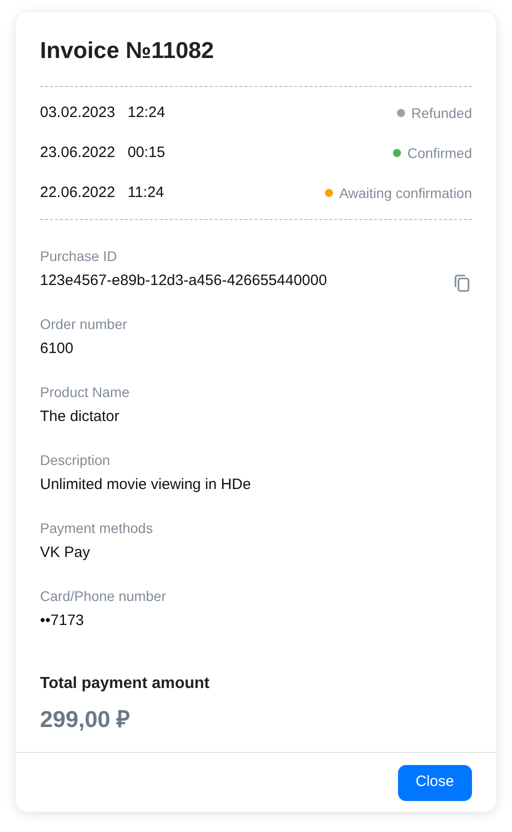  I want to click on field-label: Product Name, so click(85, 392).